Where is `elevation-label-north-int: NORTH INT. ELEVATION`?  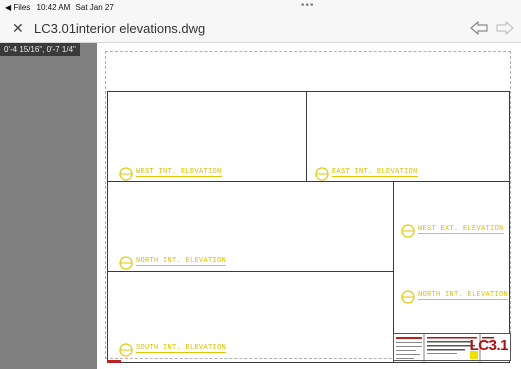
elevation-label-north-int: NORTH INT. ELEVATION is located at coordinates (173, 263).